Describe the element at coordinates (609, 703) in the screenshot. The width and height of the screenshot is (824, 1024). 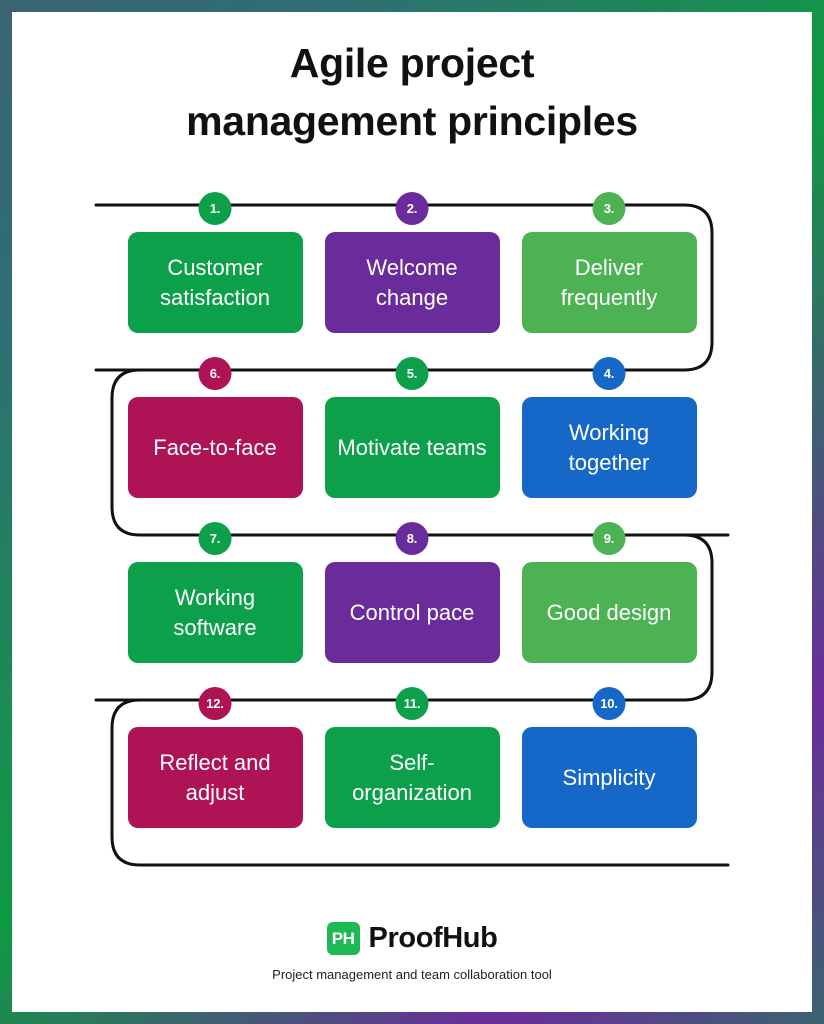
I see `principle-badge-10: 10.` at that location.